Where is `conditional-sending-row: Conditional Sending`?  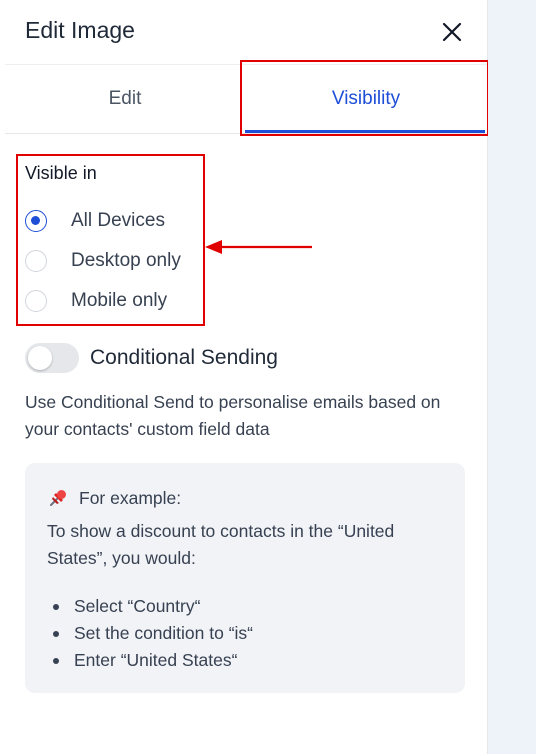
conditional-sending-row: Conditional Sending is located at coordinates (151, 358).